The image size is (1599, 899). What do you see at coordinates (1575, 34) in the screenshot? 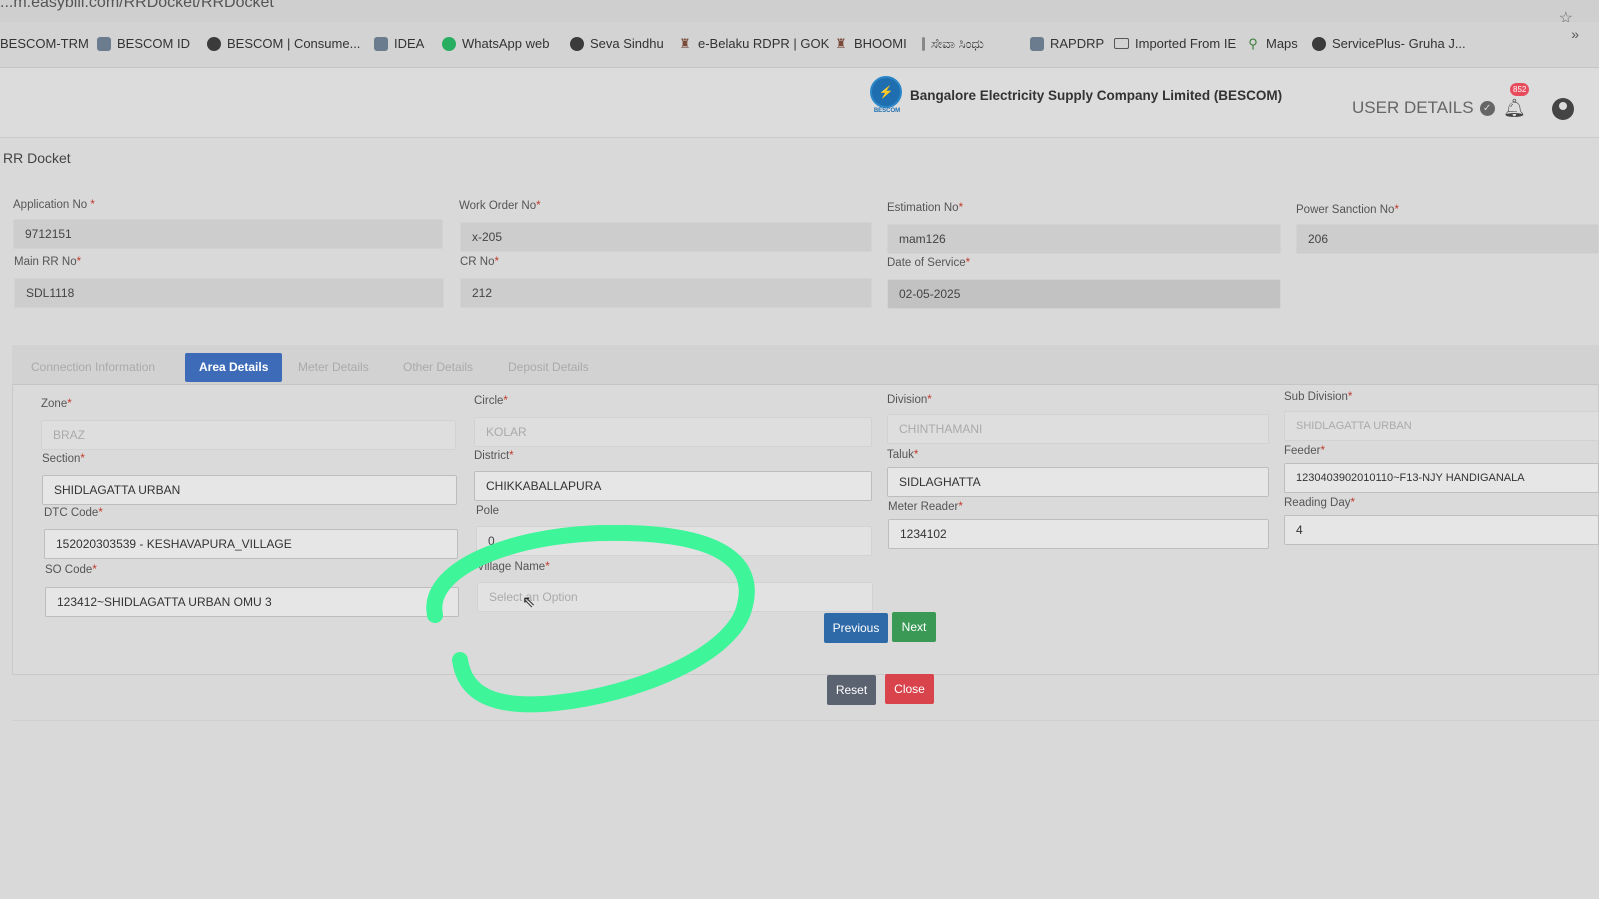
I see `more-bookmarks-icon: »` at bounding box center [1575, 34].